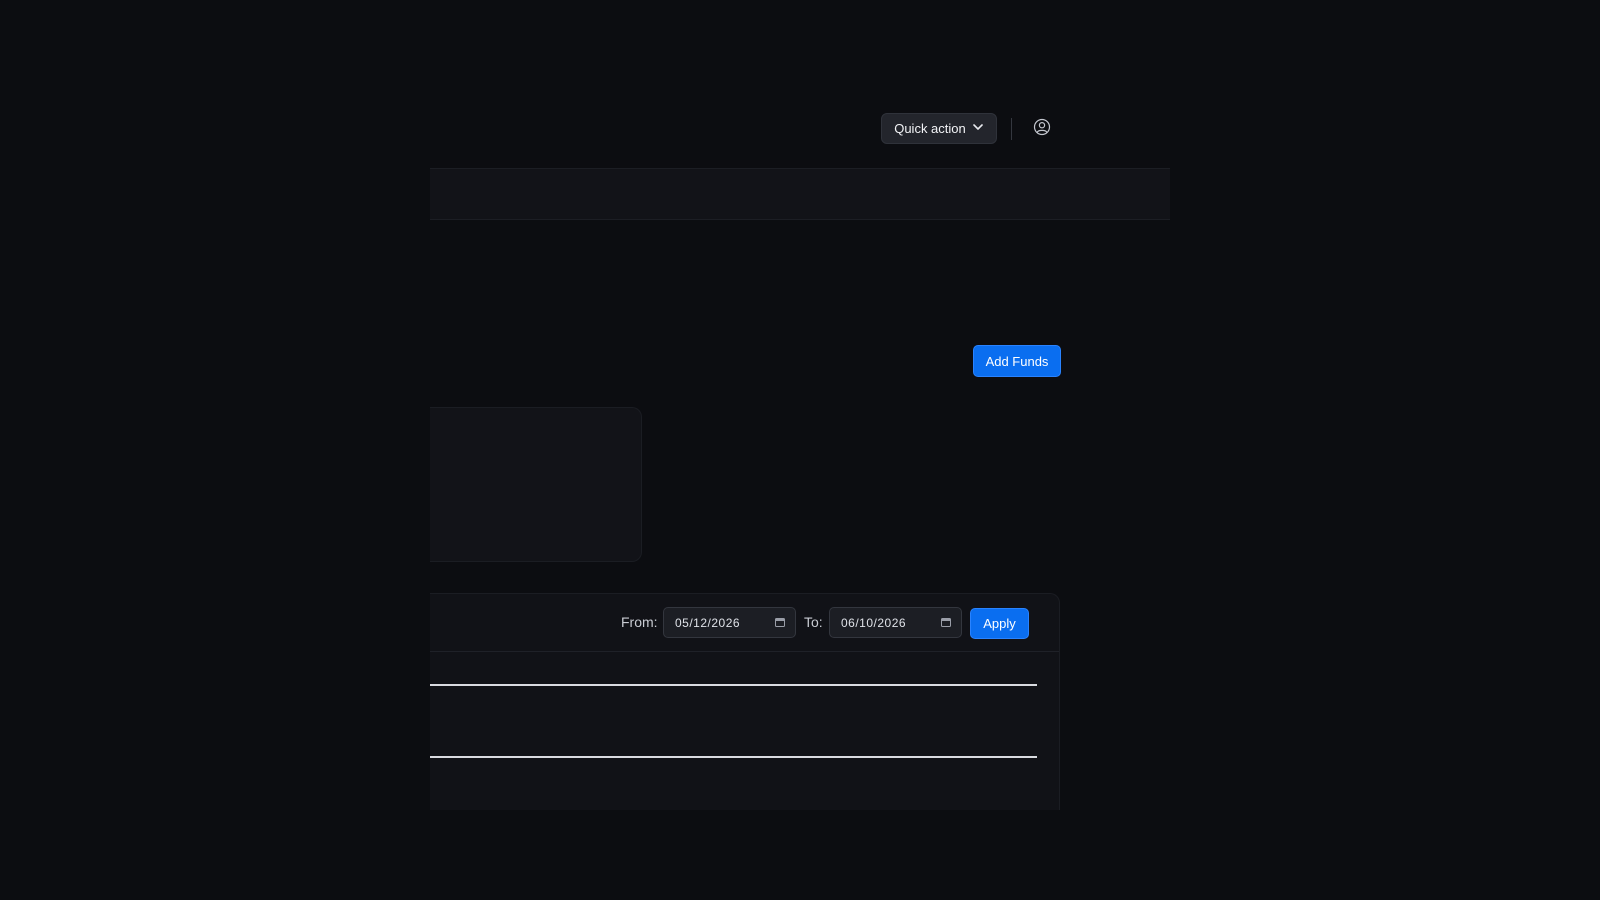  I want to click on add-funds-button: Add Funds, so click(1017, 361).